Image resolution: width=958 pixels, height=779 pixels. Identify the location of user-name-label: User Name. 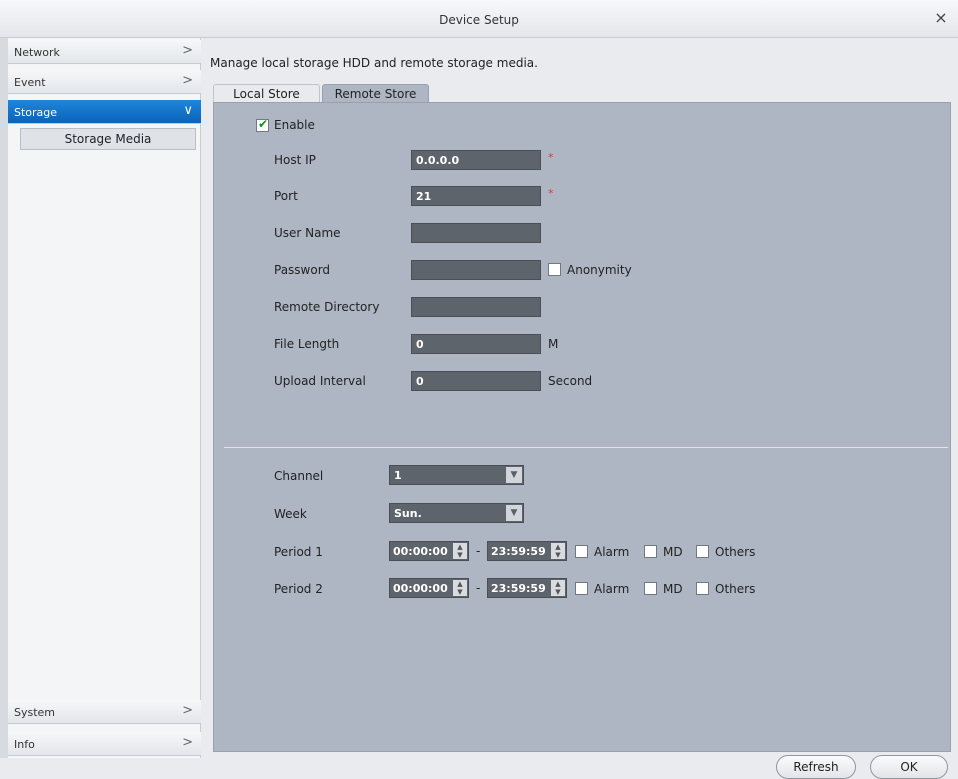
(307, 233).